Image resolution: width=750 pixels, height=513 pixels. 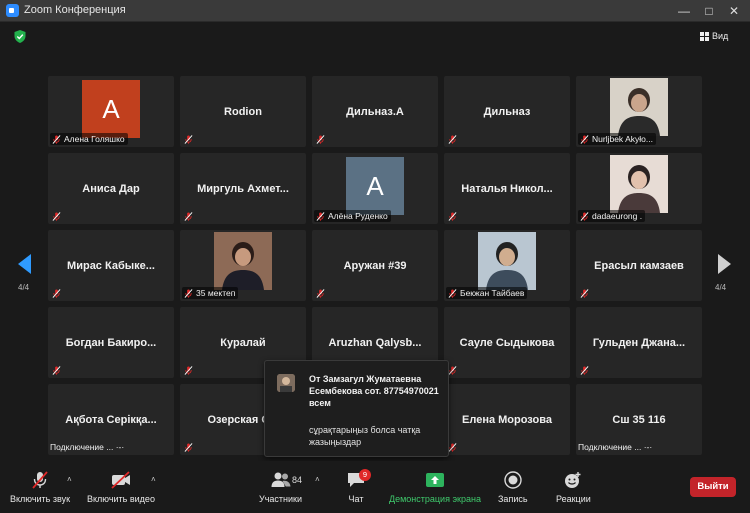 What do you see at coordinates (365, 436) in the screenshot?
I see `chat-message: сұрақтарыңыз болса чатқа жазыңыздар` at bounding box center [365, 436].